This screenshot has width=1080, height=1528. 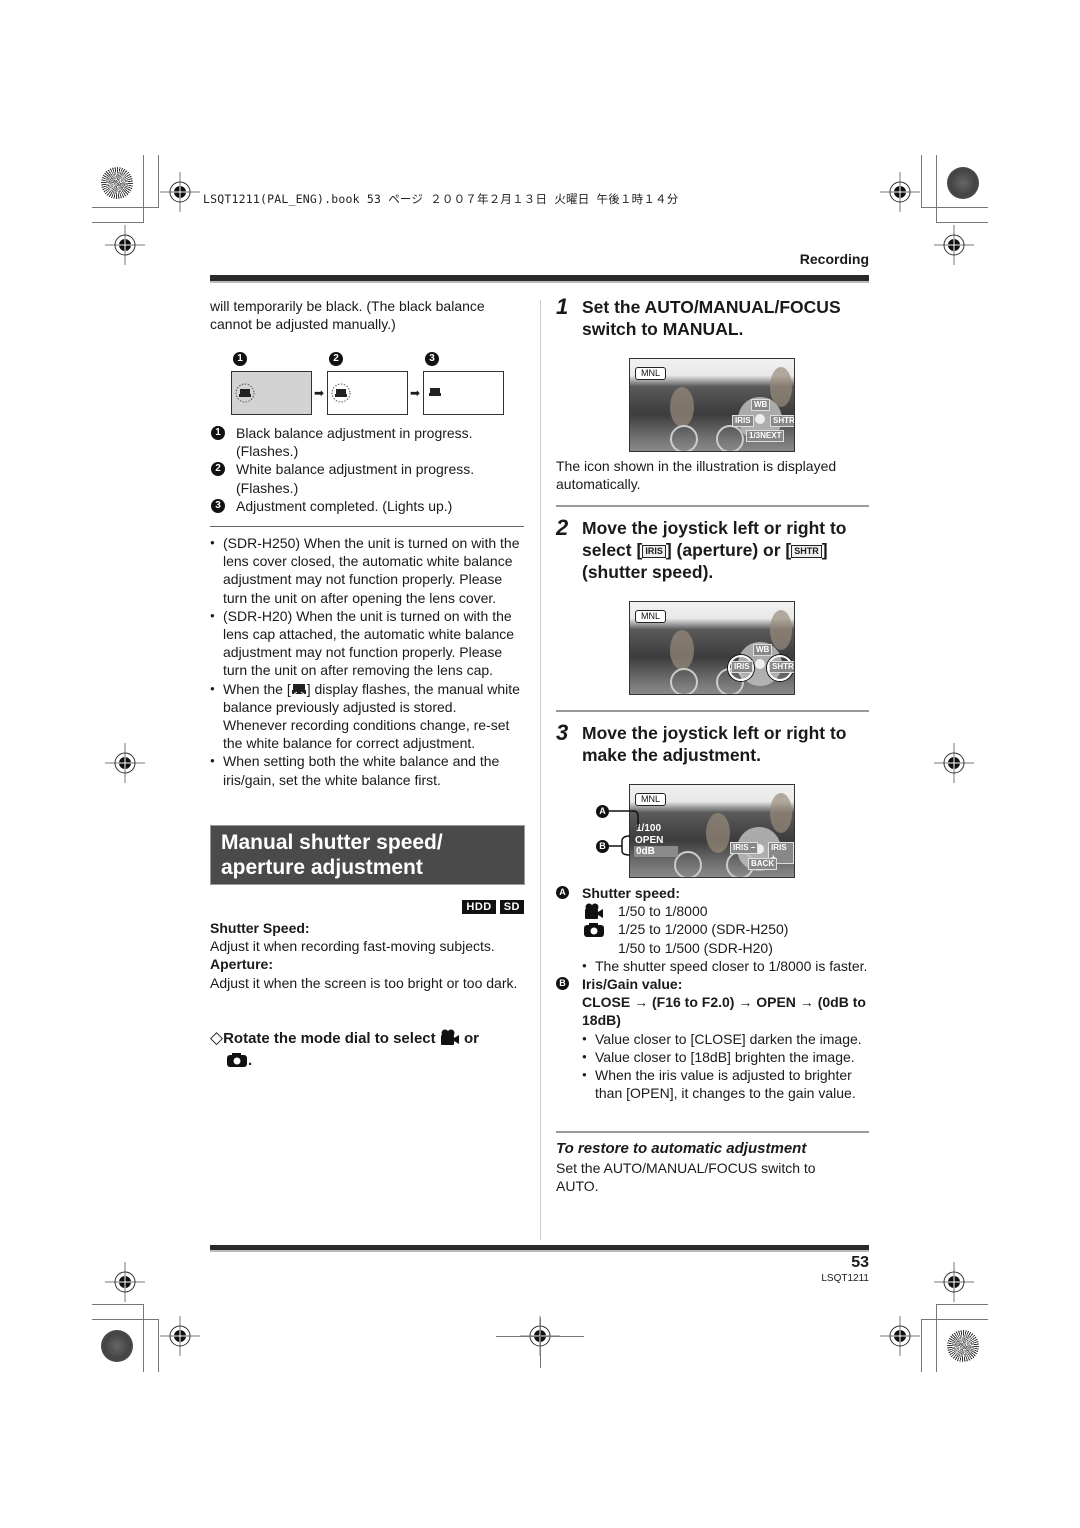 What do you see at coordinates (511, 907) in the screenshot?
I see `sd-badge: SD` at bounding box center [511, 907].